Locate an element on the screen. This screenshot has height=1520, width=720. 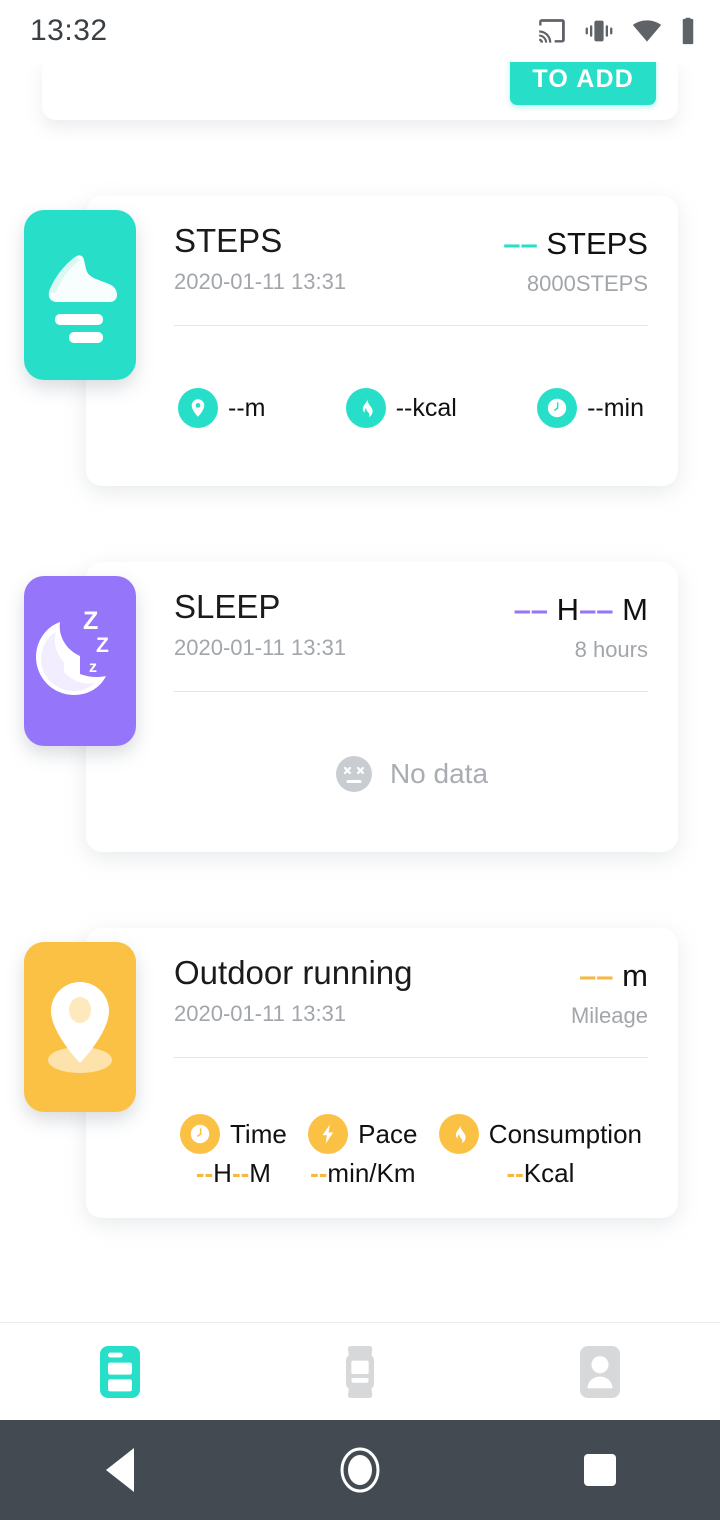
running-stat-pace: Pace --min/Km is located at coordinates (362, 1151).